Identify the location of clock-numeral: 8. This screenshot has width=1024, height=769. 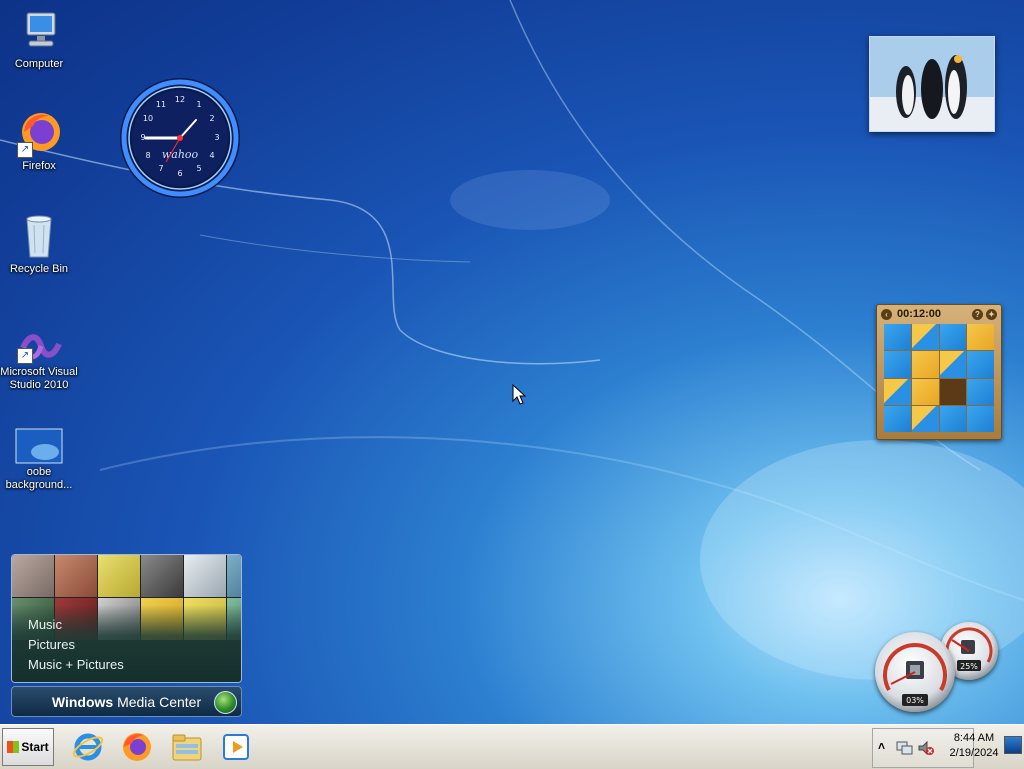
(147, 155).